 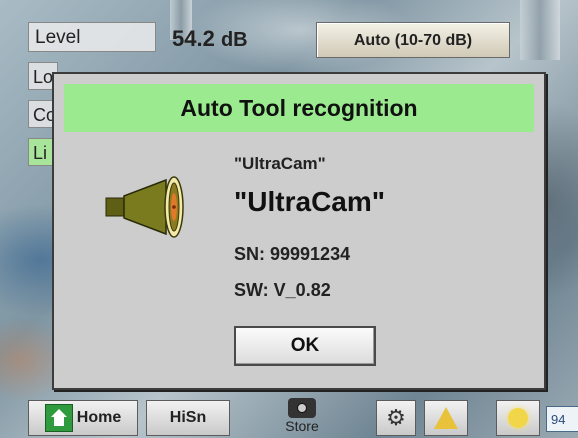 I want to click on warning-button, so click(x=446, y=418).